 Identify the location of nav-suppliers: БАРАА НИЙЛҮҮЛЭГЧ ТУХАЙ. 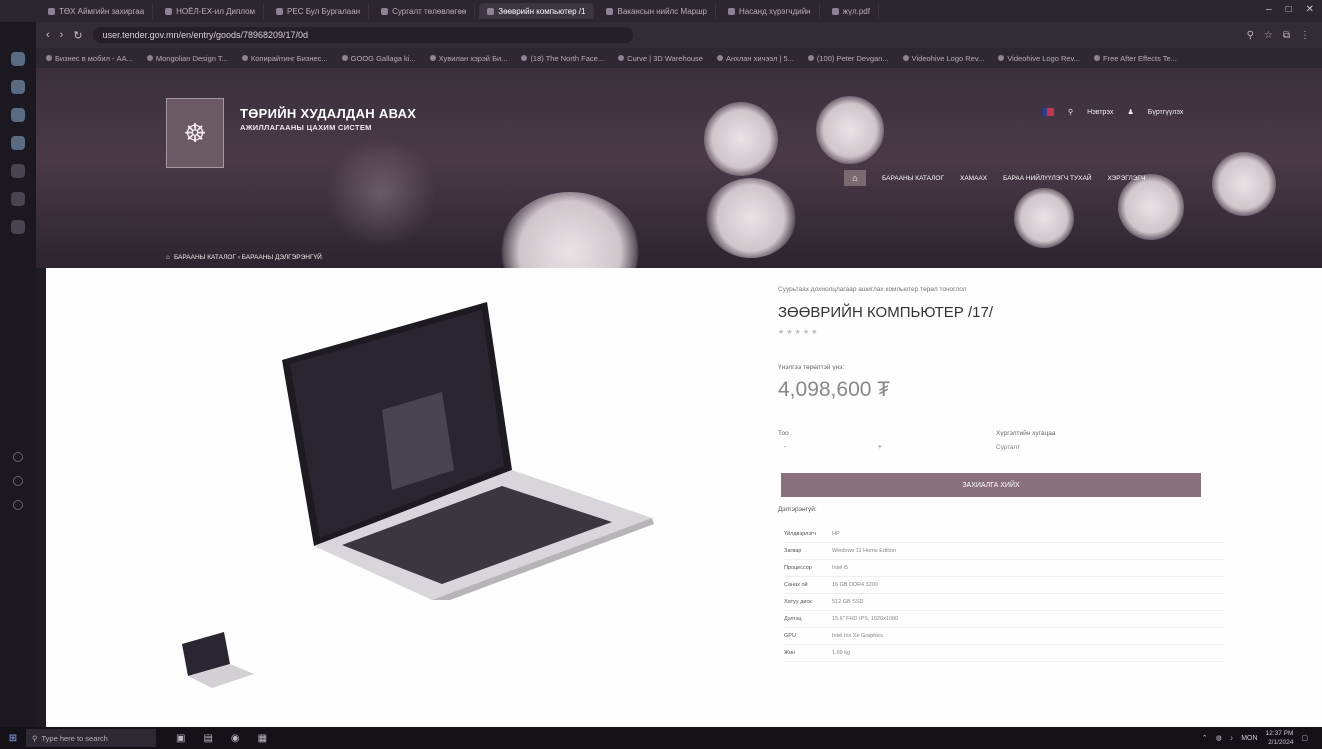
(1047, 178).